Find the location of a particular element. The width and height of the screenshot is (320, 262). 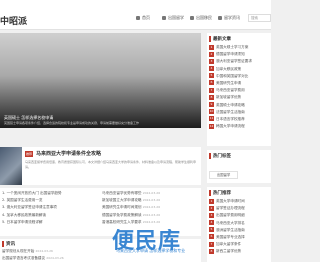

list-item: 3. 澳大利亚留学签证申请注意事项 is located at coordinates (50, 207).